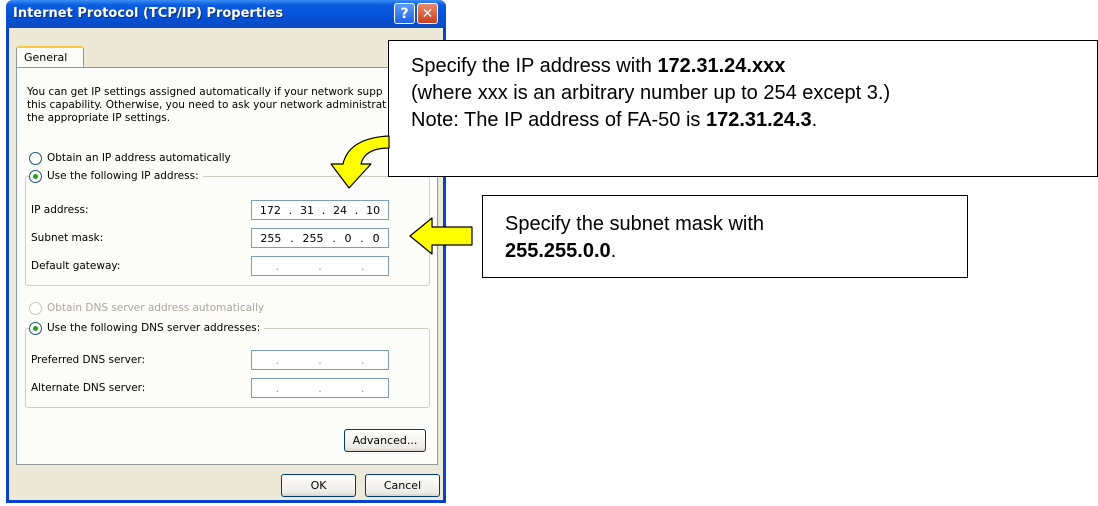  I want to click on help-button: ?, so click(404, 13).